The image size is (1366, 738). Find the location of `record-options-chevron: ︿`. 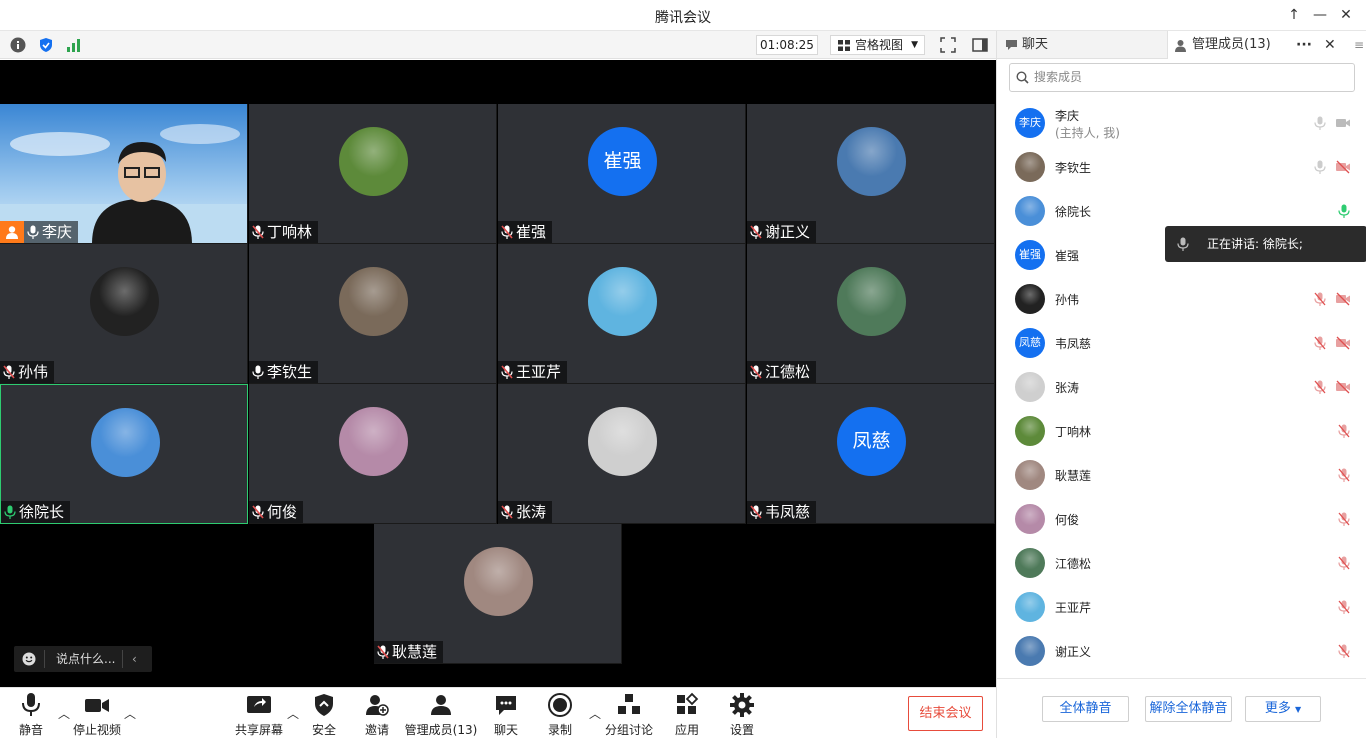

record-options-chevron: ︿ is located at coordinates (595, 713).